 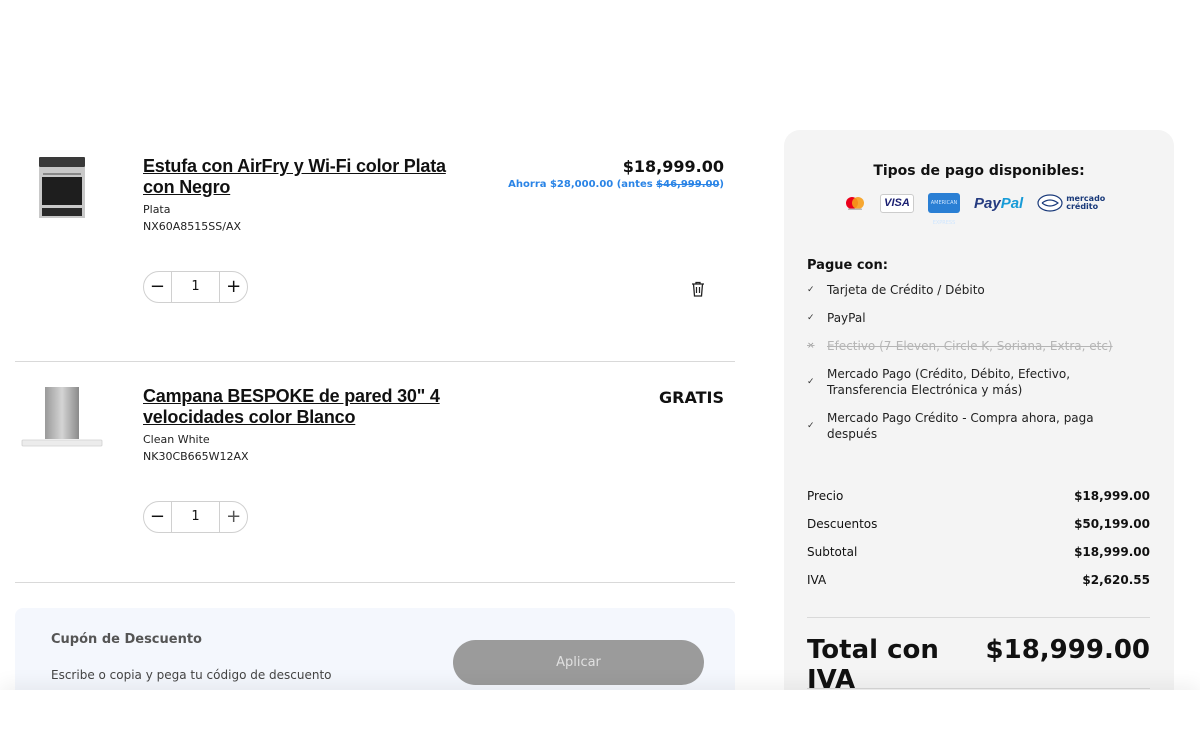 What do you see at coordinates (698, 289) in the screenshot?
I see `trash-icon` at bounding box center [698, 289].